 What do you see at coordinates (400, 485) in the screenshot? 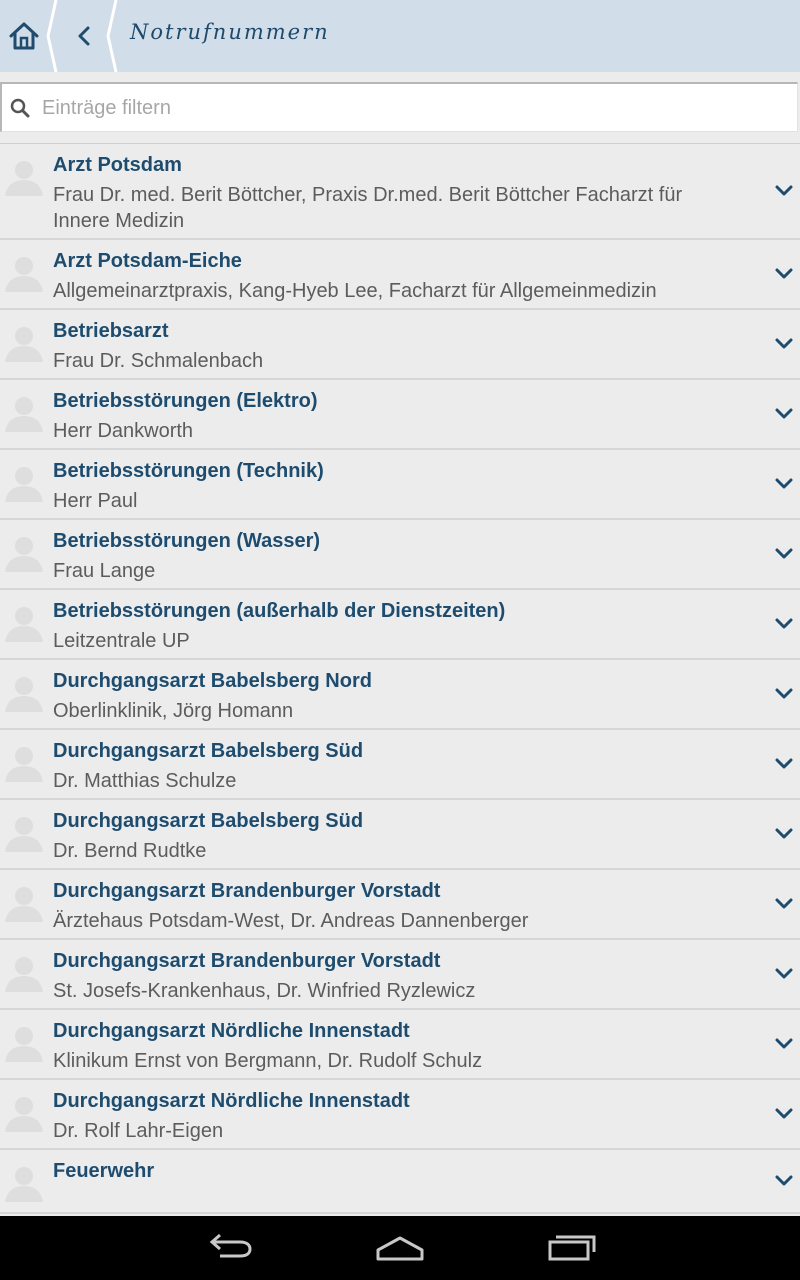
I see `list-item: Betriebsstörungen (Technik) Herr Paul` at bounding box center [400, 485].